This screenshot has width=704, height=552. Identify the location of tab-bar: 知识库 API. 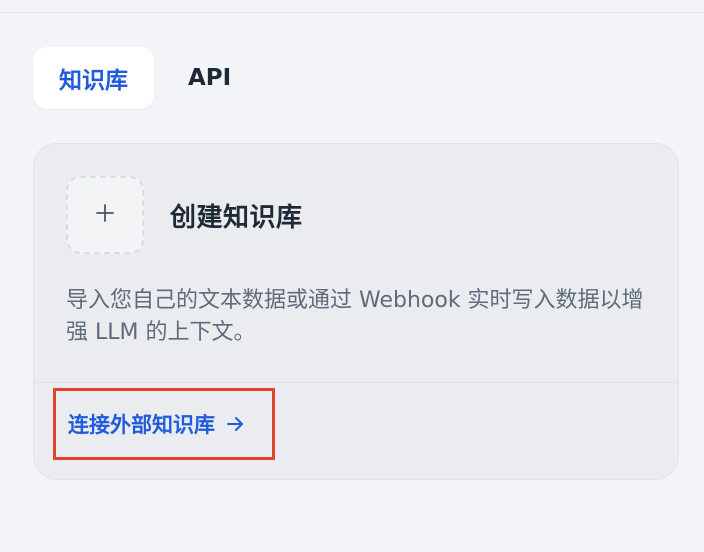
(141, 78).